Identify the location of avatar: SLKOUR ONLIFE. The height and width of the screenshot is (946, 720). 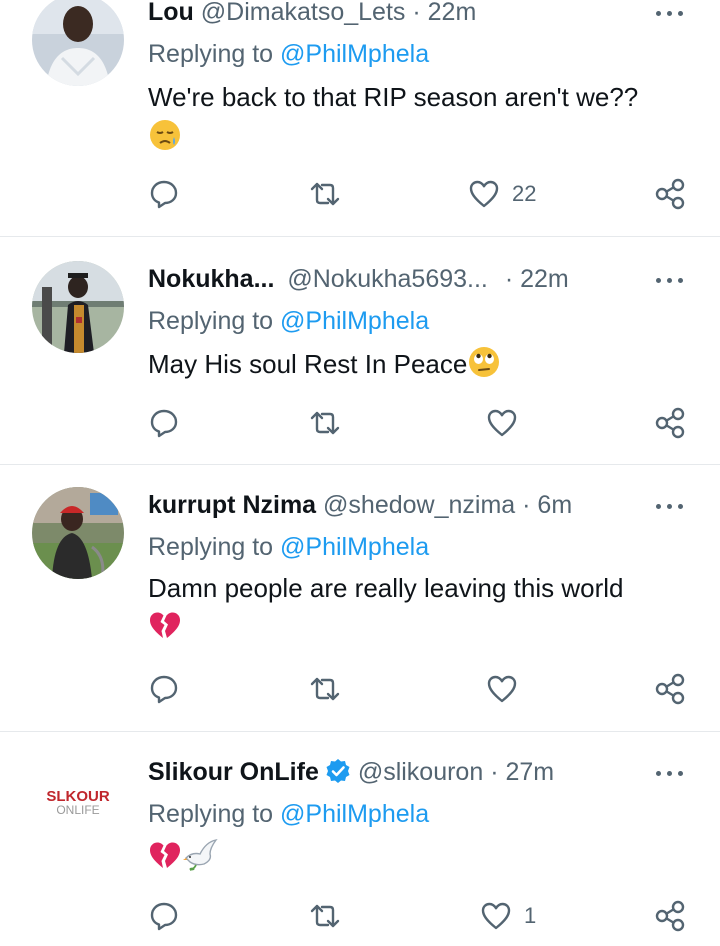
(78, 800).